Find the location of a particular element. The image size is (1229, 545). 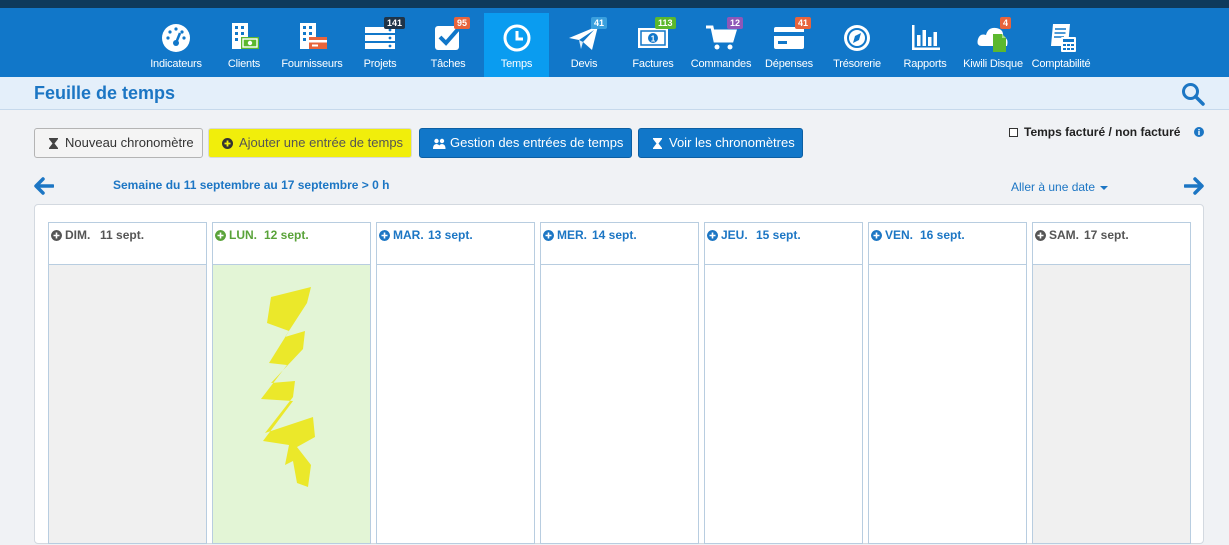

nav-label: Trésorerie is located at coordinates (857, 64).